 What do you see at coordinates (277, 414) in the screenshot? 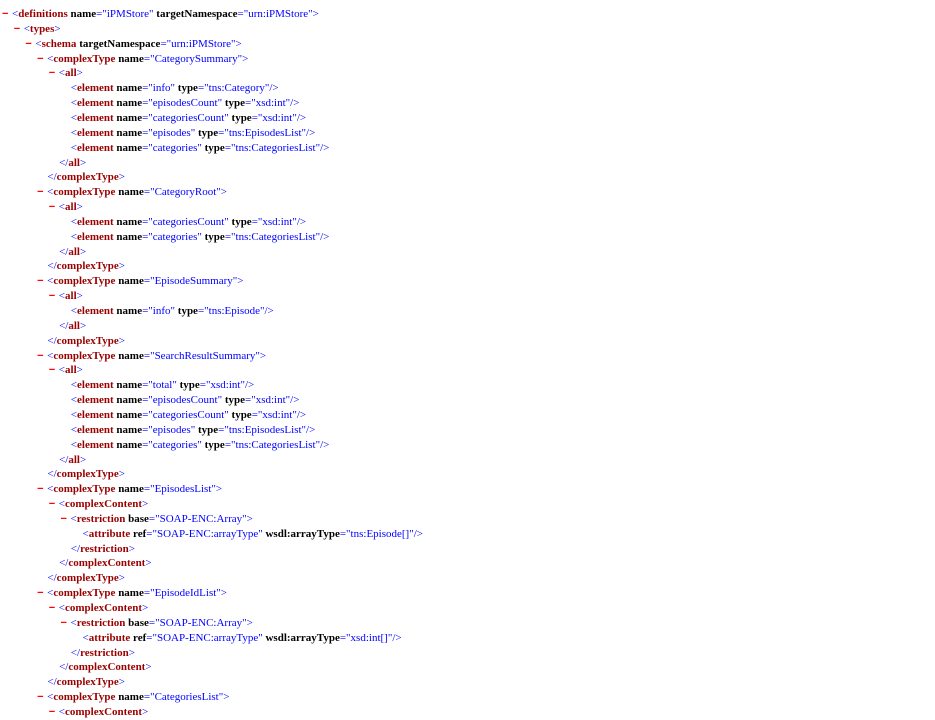
I see `attribute-value: xsd:int` at bounding box center [277, 414].